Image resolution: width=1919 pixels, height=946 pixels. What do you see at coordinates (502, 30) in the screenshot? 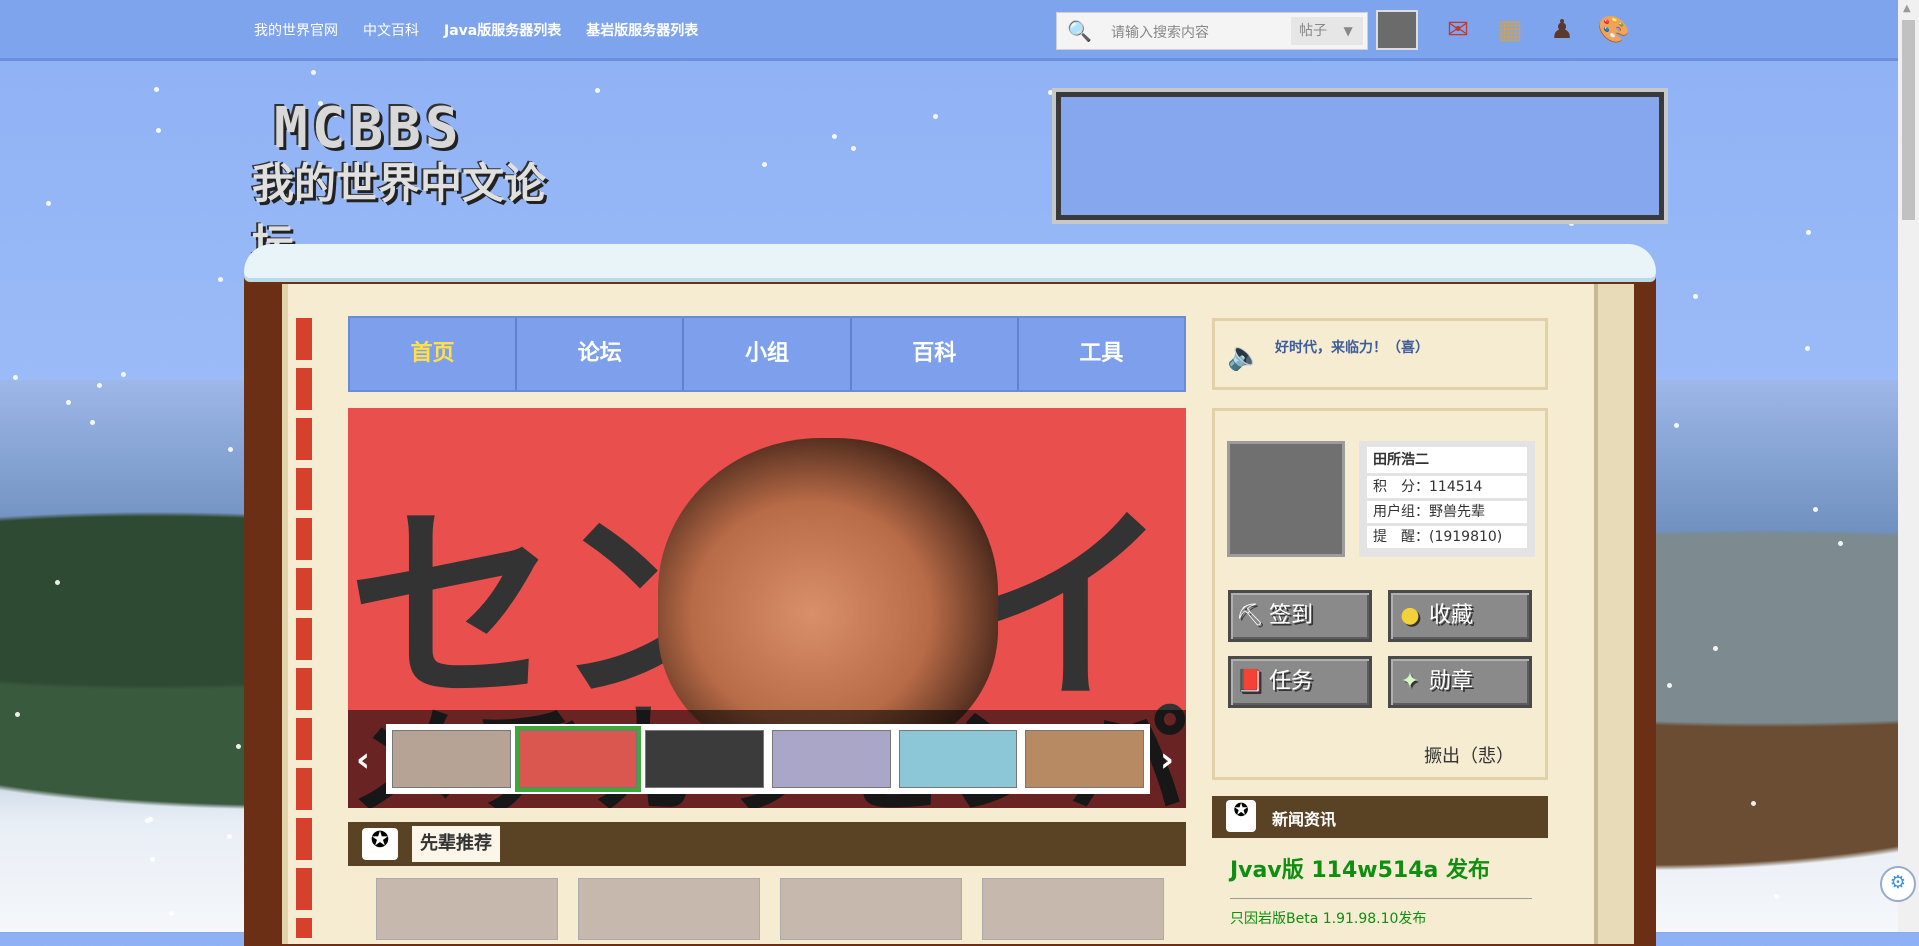
I see `link-java-servers: Java版服务器列表` at bounding box center [502, 30].